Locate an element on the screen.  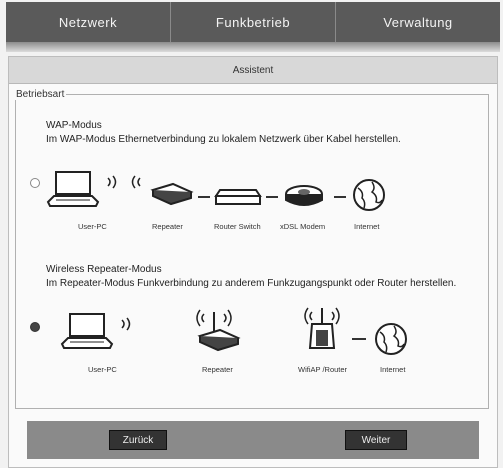
tab-verwaltung: Verwaltung is located at coordinates (418, 22).